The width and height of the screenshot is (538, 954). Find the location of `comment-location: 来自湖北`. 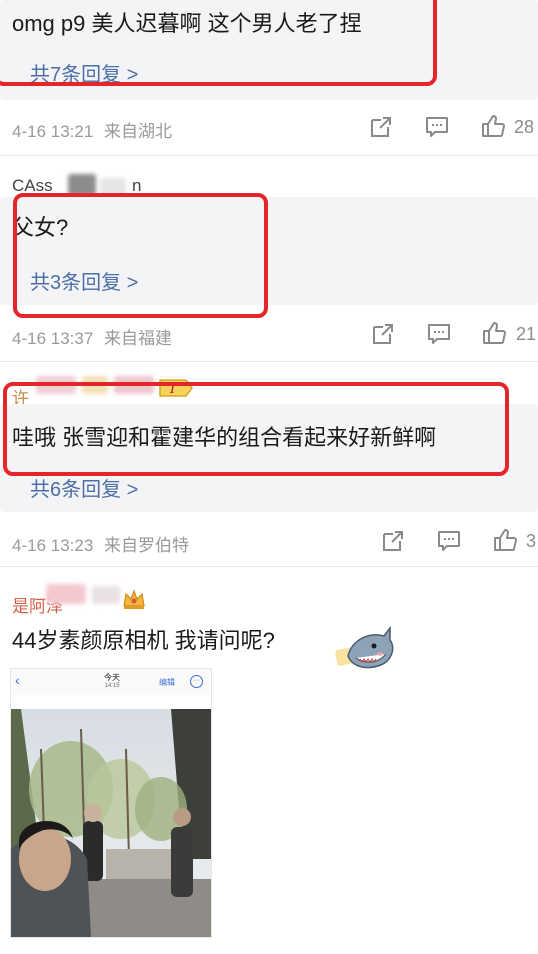

comment-location: 来自湖北 is located at coordinates (138, 131).